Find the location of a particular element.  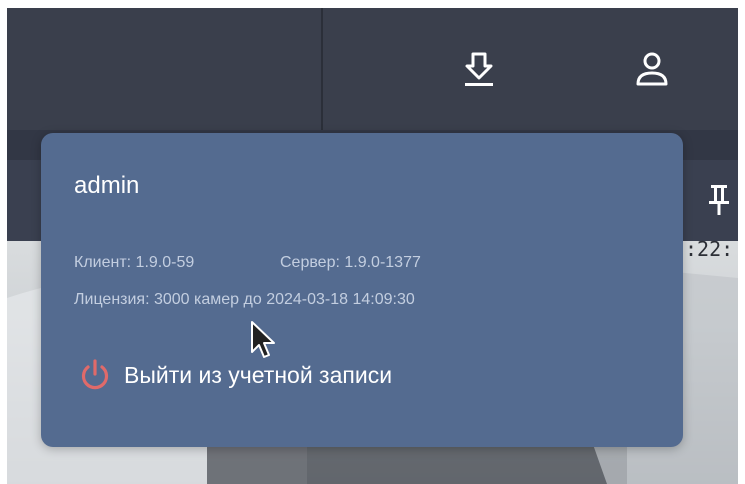

mouse-cursor-icon is located at coordinates (263, 339).